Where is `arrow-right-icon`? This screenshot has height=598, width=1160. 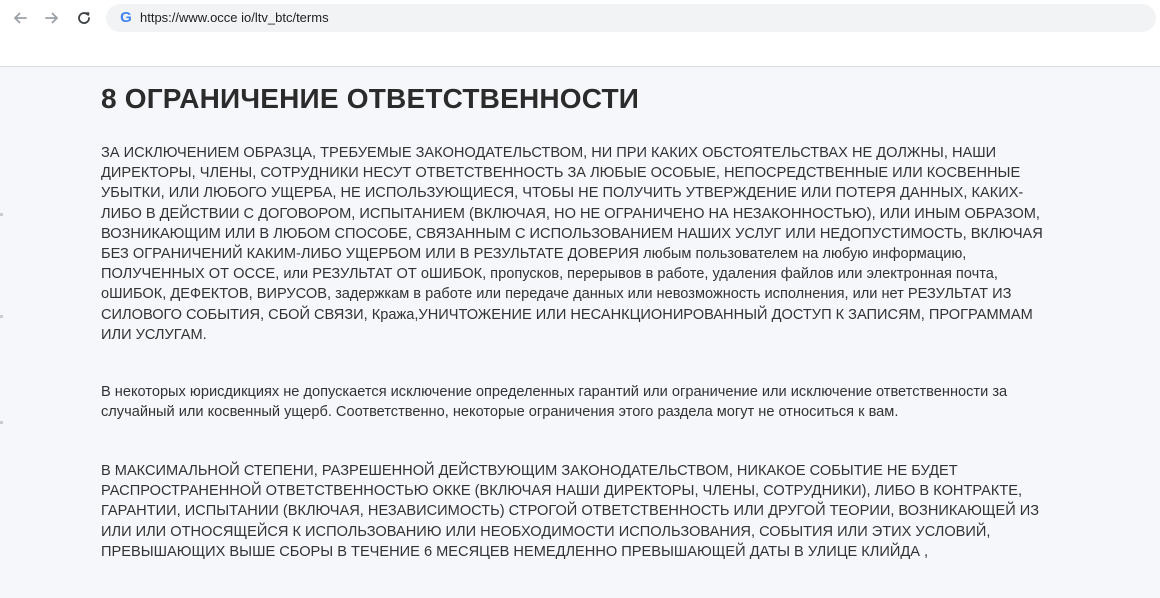
arrow-right-icon is located at coordinates (52, 18).